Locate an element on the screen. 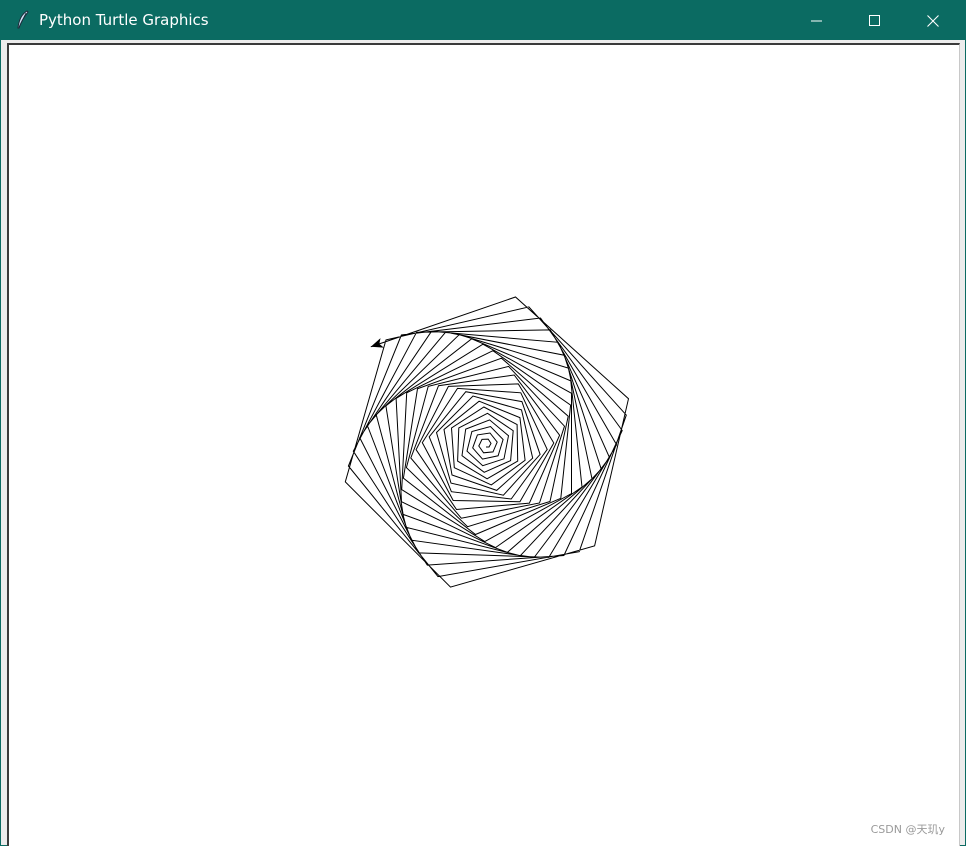 The height and width of the screenshot is (846, 966). window-title: Python Turtle Graphics is located at coordinates (124, 20).